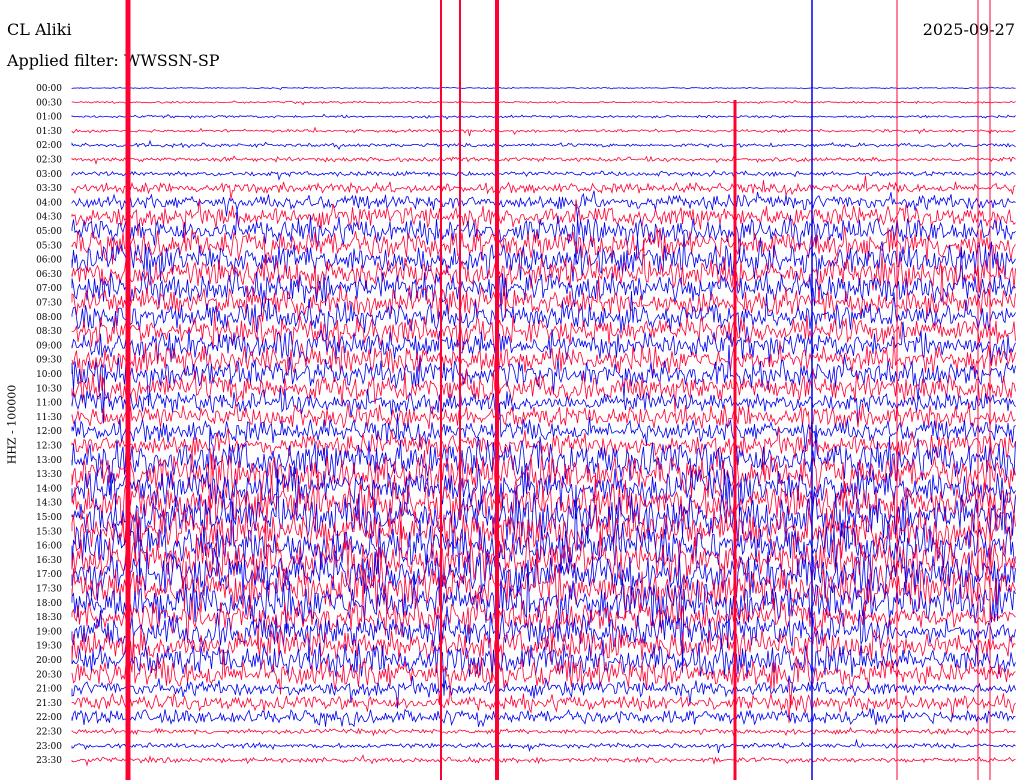  What do you see at coordinates (49, 304) in the screenshot?
I see `time-tick-label: 07:30` at bounding box center [49, 304].